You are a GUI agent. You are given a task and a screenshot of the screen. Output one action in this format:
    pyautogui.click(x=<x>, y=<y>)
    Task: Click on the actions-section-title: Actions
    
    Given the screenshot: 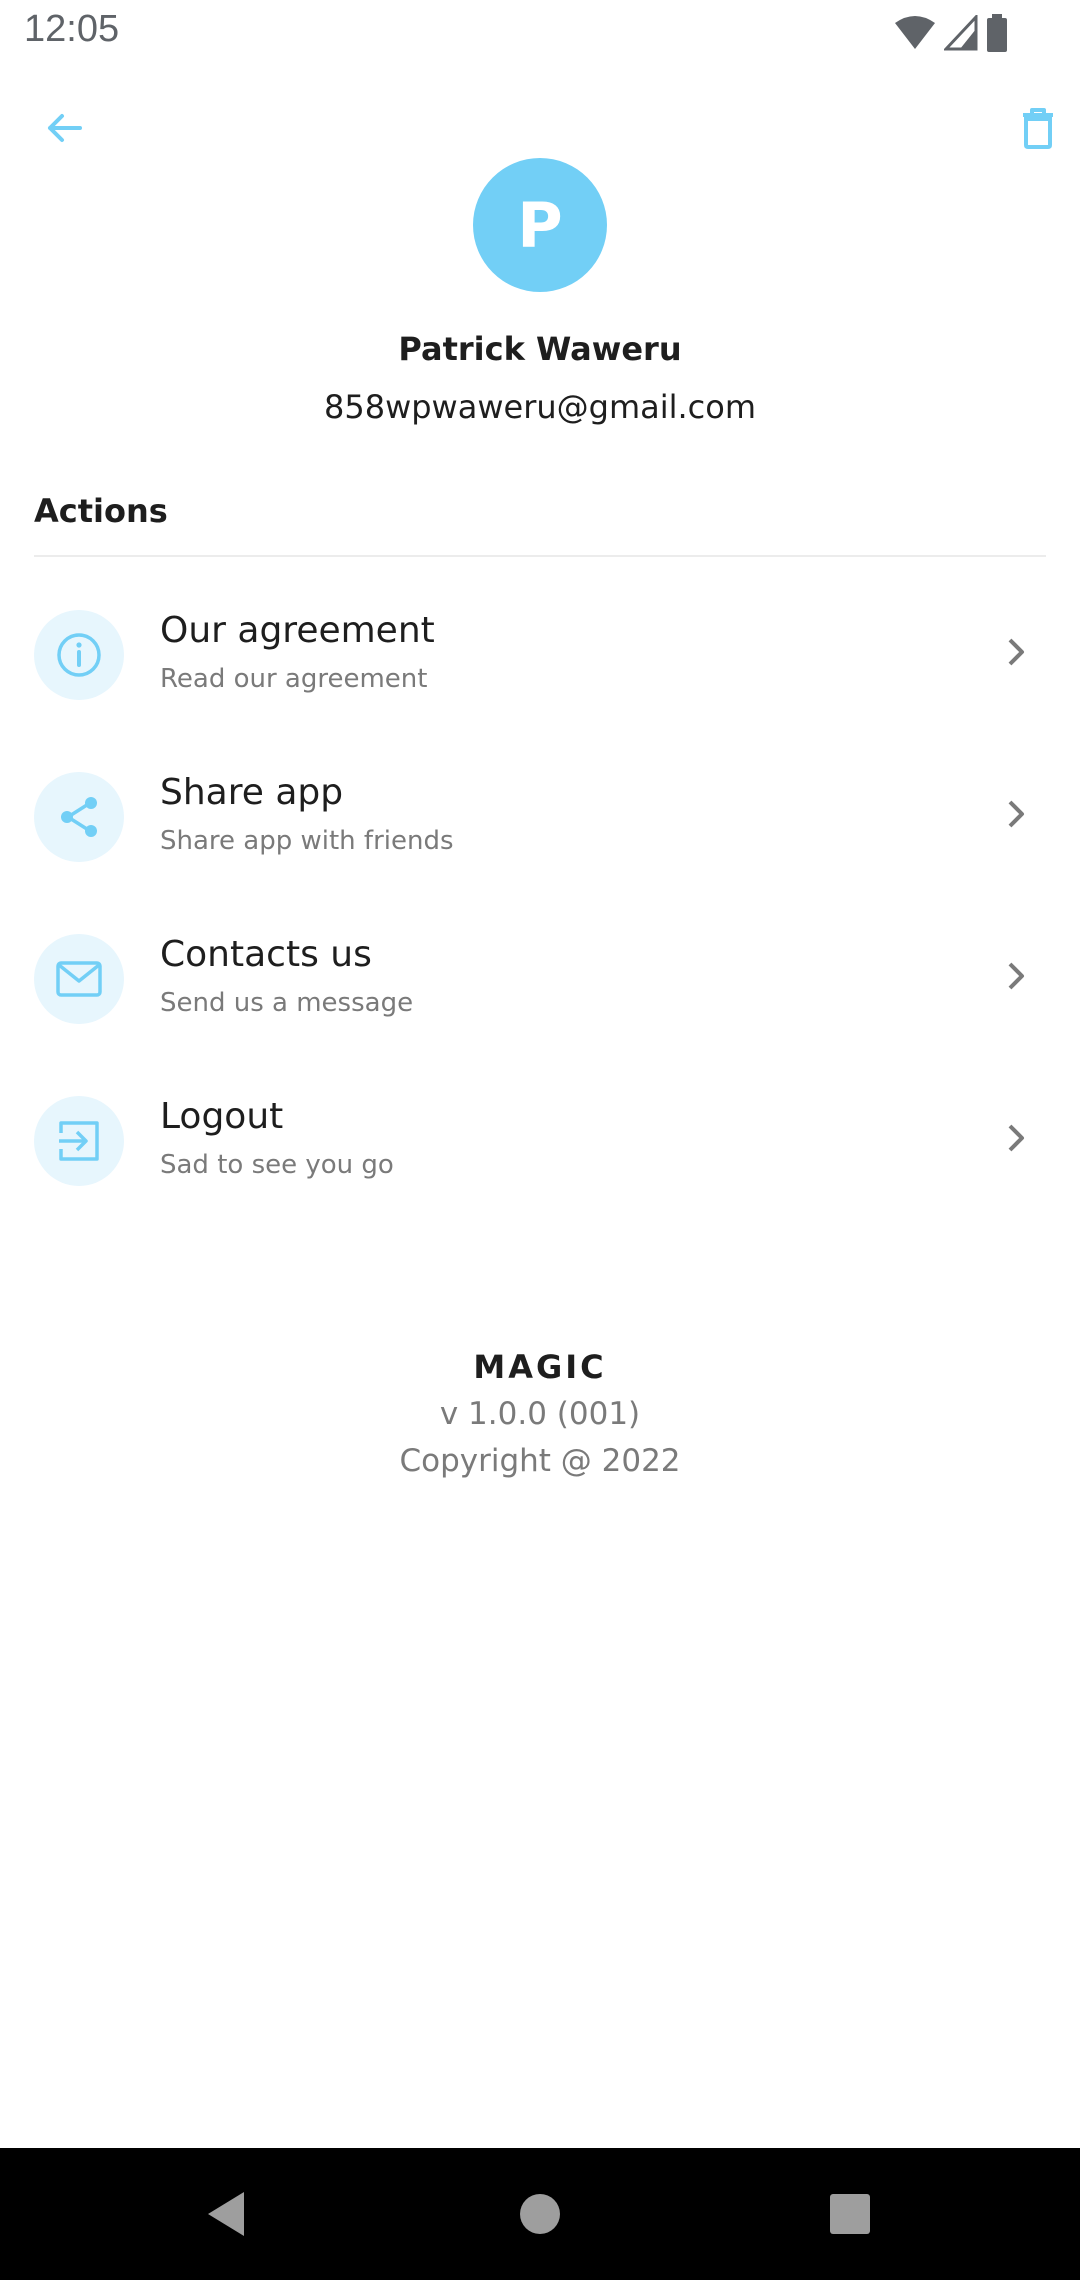 What is the action you would take?
    pyautogui.click(x=101, y=511)
    